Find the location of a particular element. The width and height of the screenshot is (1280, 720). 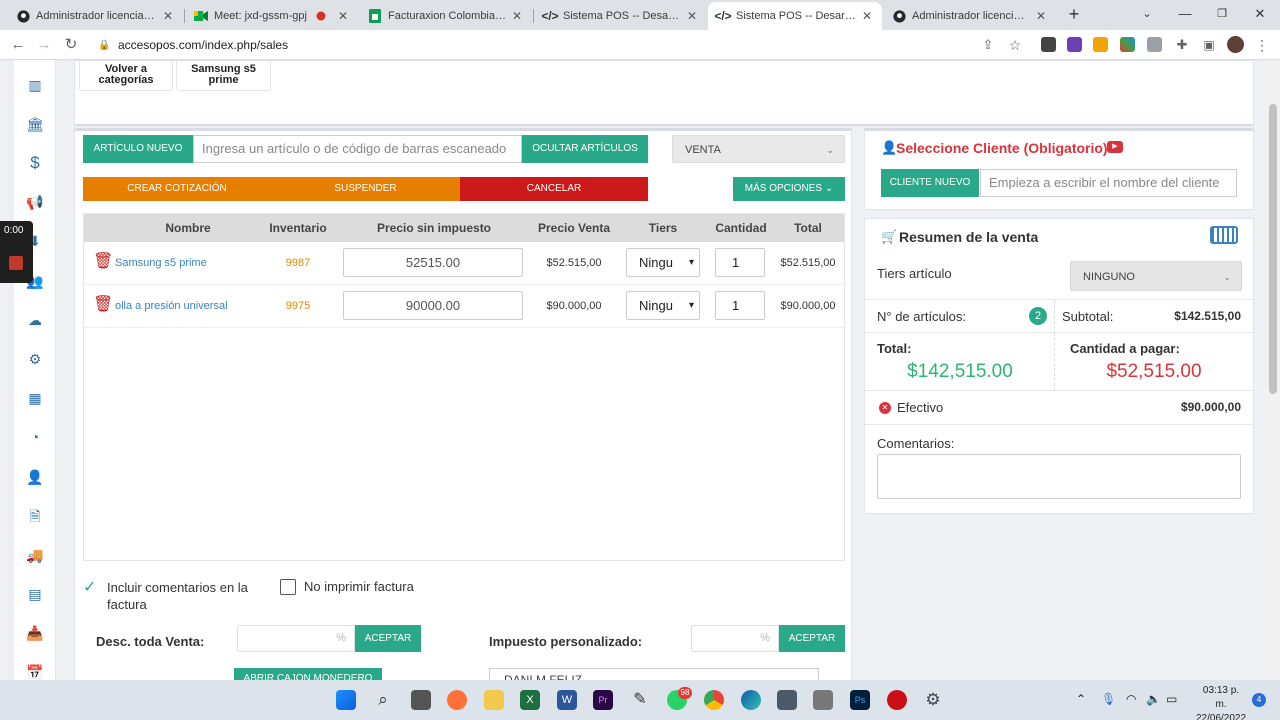

discount-input: % is located at coordinates (296, 638).